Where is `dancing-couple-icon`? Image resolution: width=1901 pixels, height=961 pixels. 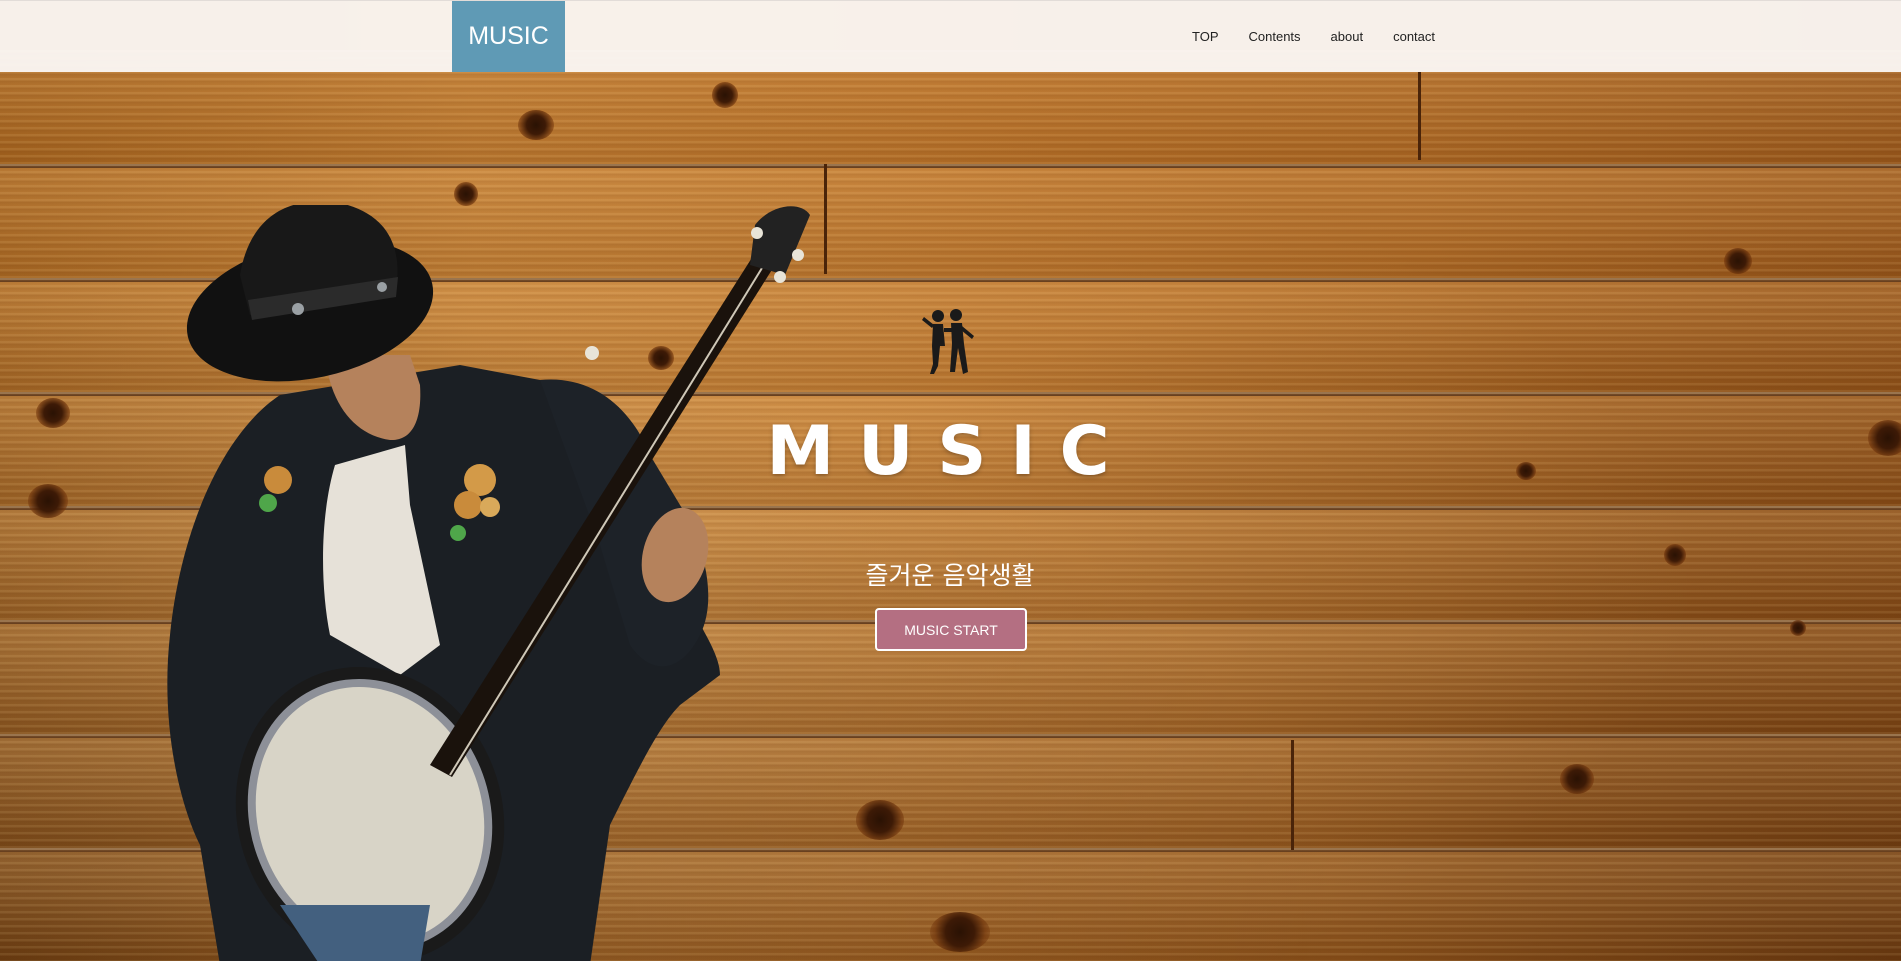 dancing-couple-icon is located at coordinates (948, 341).